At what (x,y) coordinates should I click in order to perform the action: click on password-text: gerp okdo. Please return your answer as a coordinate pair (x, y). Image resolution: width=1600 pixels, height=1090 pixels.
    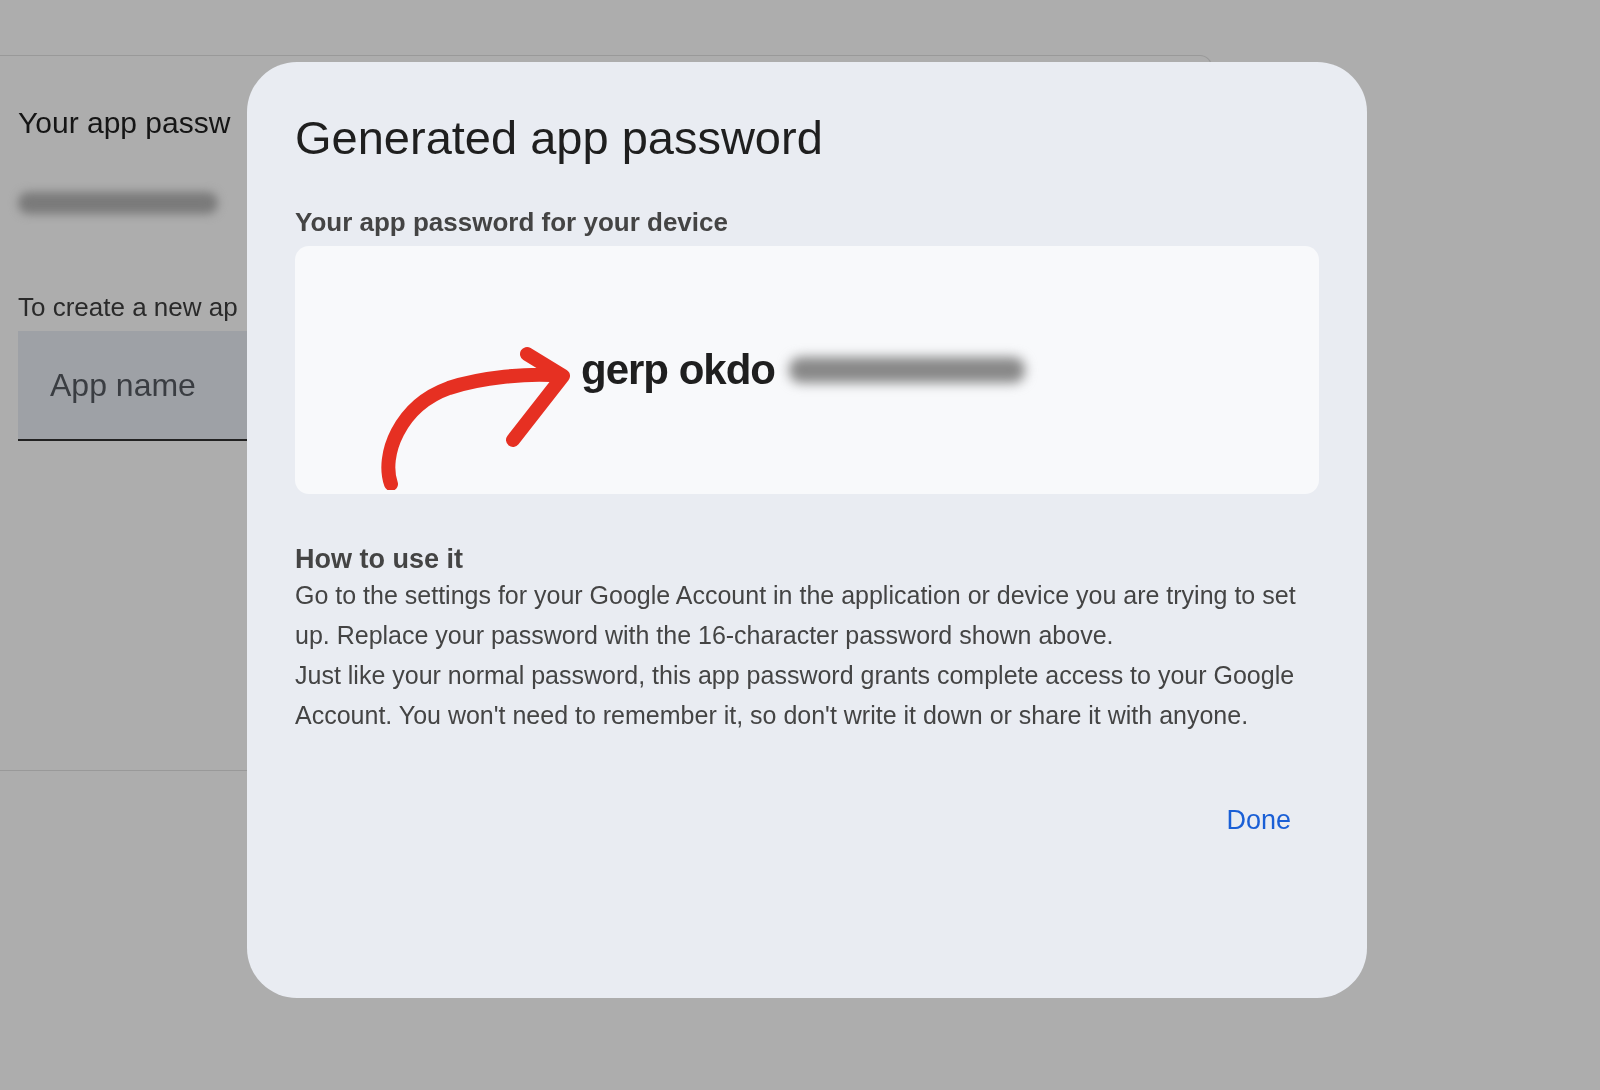
    Looking at the image, I should click on (678, 370).